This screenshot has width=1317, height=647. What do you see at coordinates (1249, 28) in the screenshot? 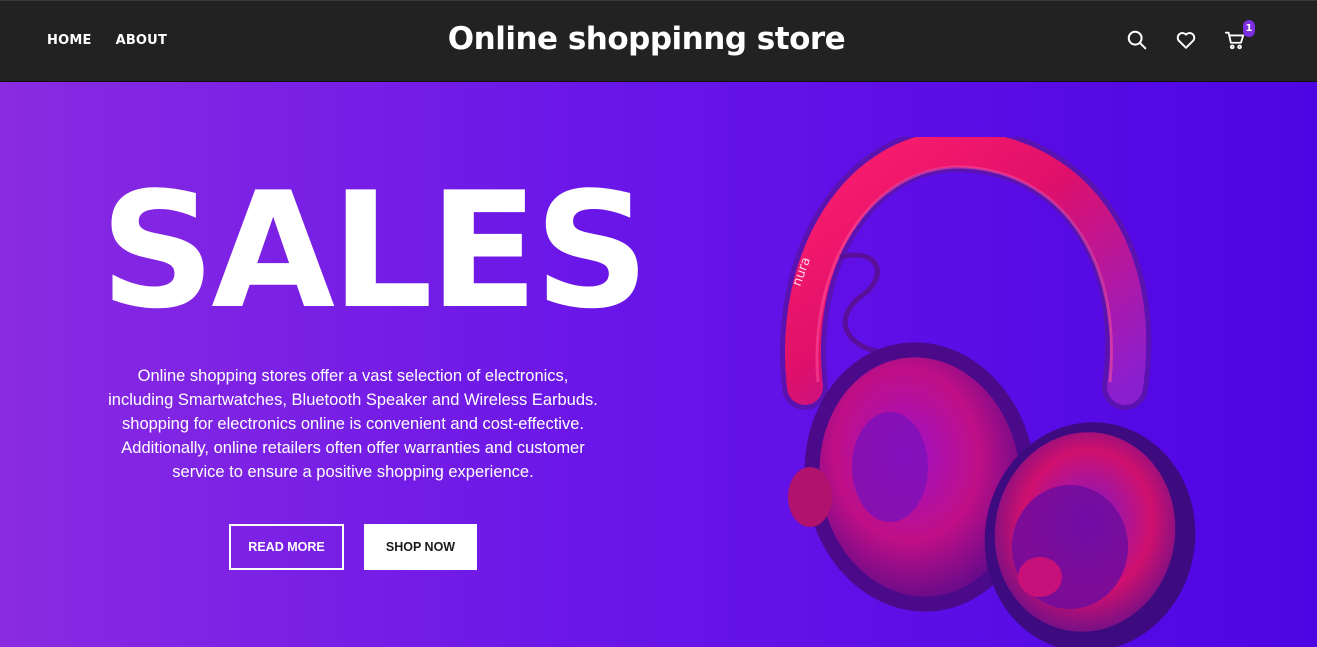
I see `cart-count-badge: 1` at bounding box center [1249, 28].